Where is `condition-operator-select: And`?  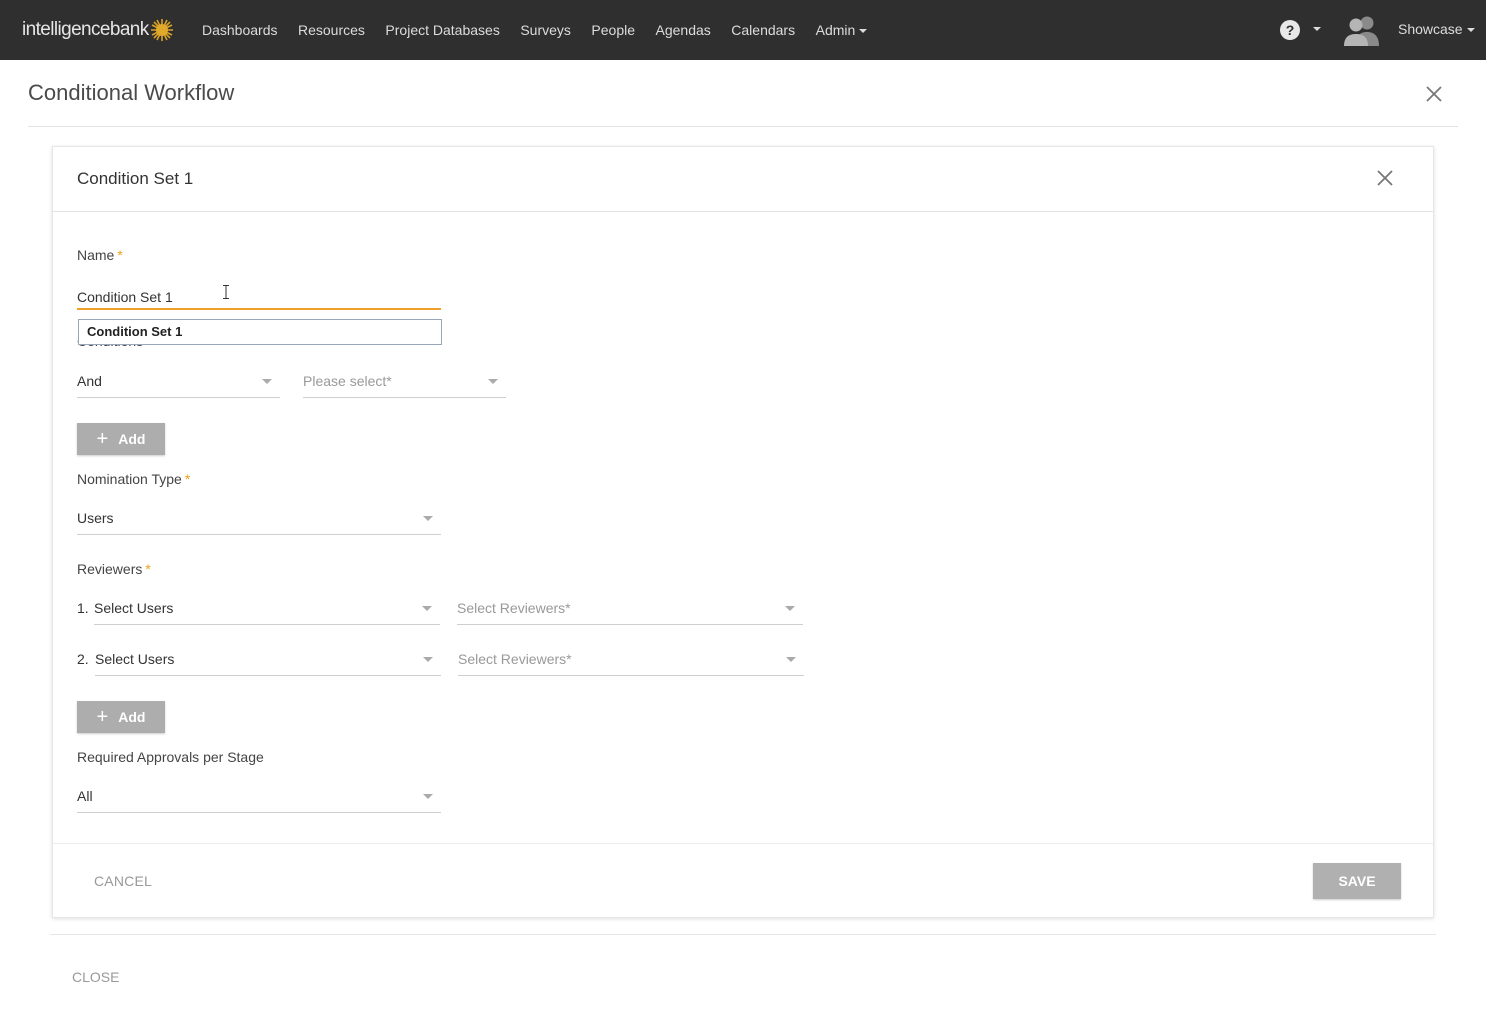 condition-operator-select: And is located at coordinates (178, 385).